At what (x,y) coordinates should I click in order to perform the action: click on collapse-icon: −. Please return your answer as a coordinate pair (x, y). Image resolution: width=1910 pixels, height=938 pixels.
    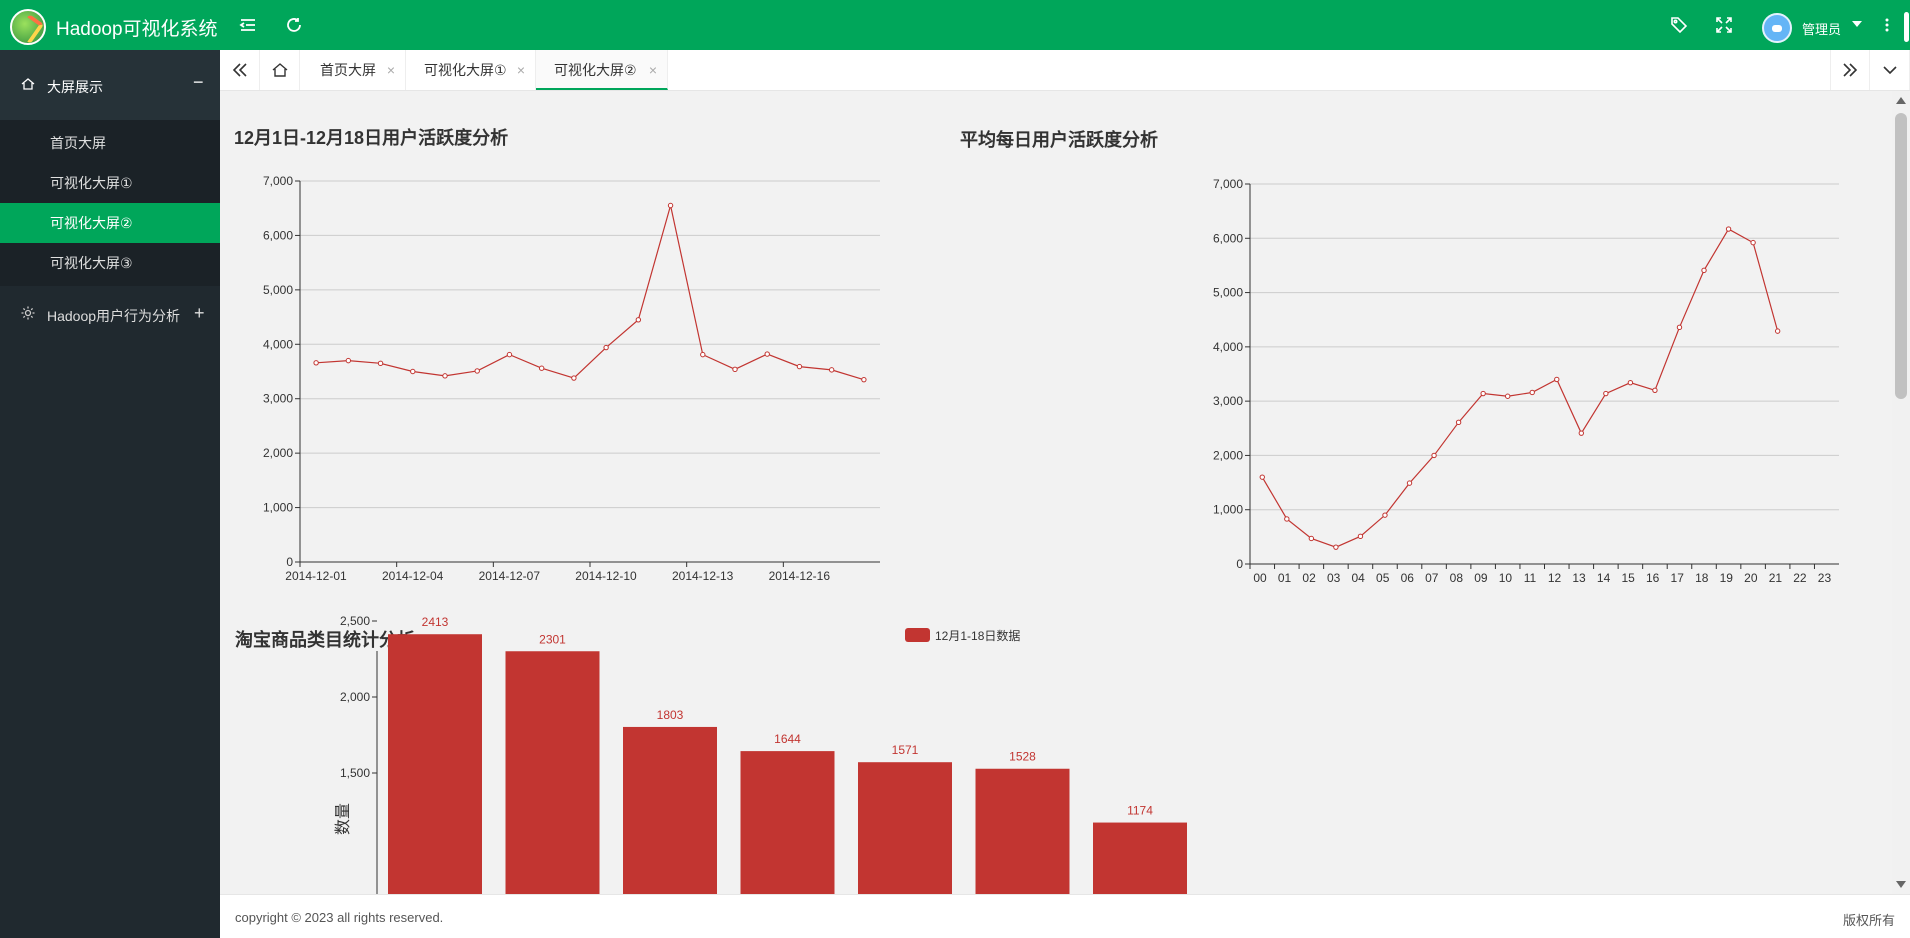
    Looking at the image, I should click on (198, 82).